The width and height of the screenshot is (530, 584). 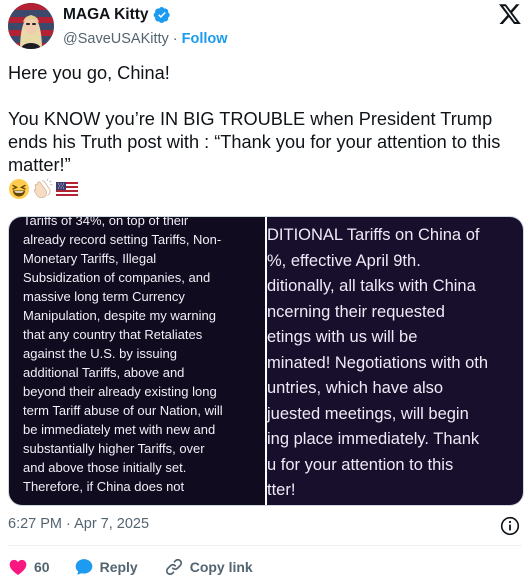 I want to click on verified-badge-icon, so click(x=161, y=15).